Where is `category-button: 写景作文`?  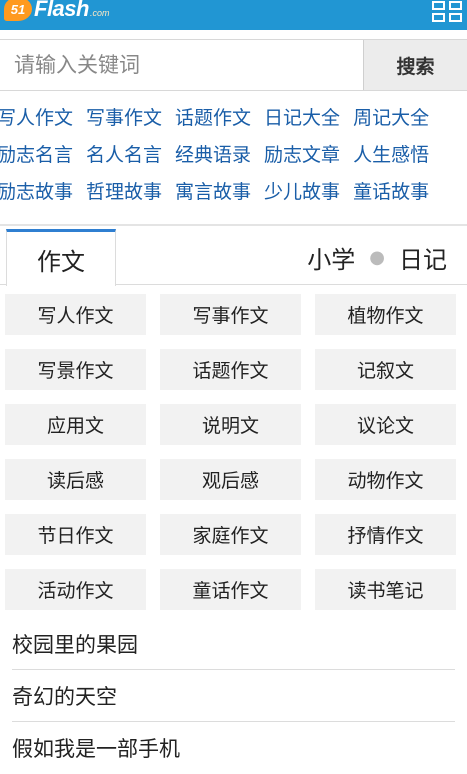 category-button: 写景作文 is located at coordinates (75, 369).